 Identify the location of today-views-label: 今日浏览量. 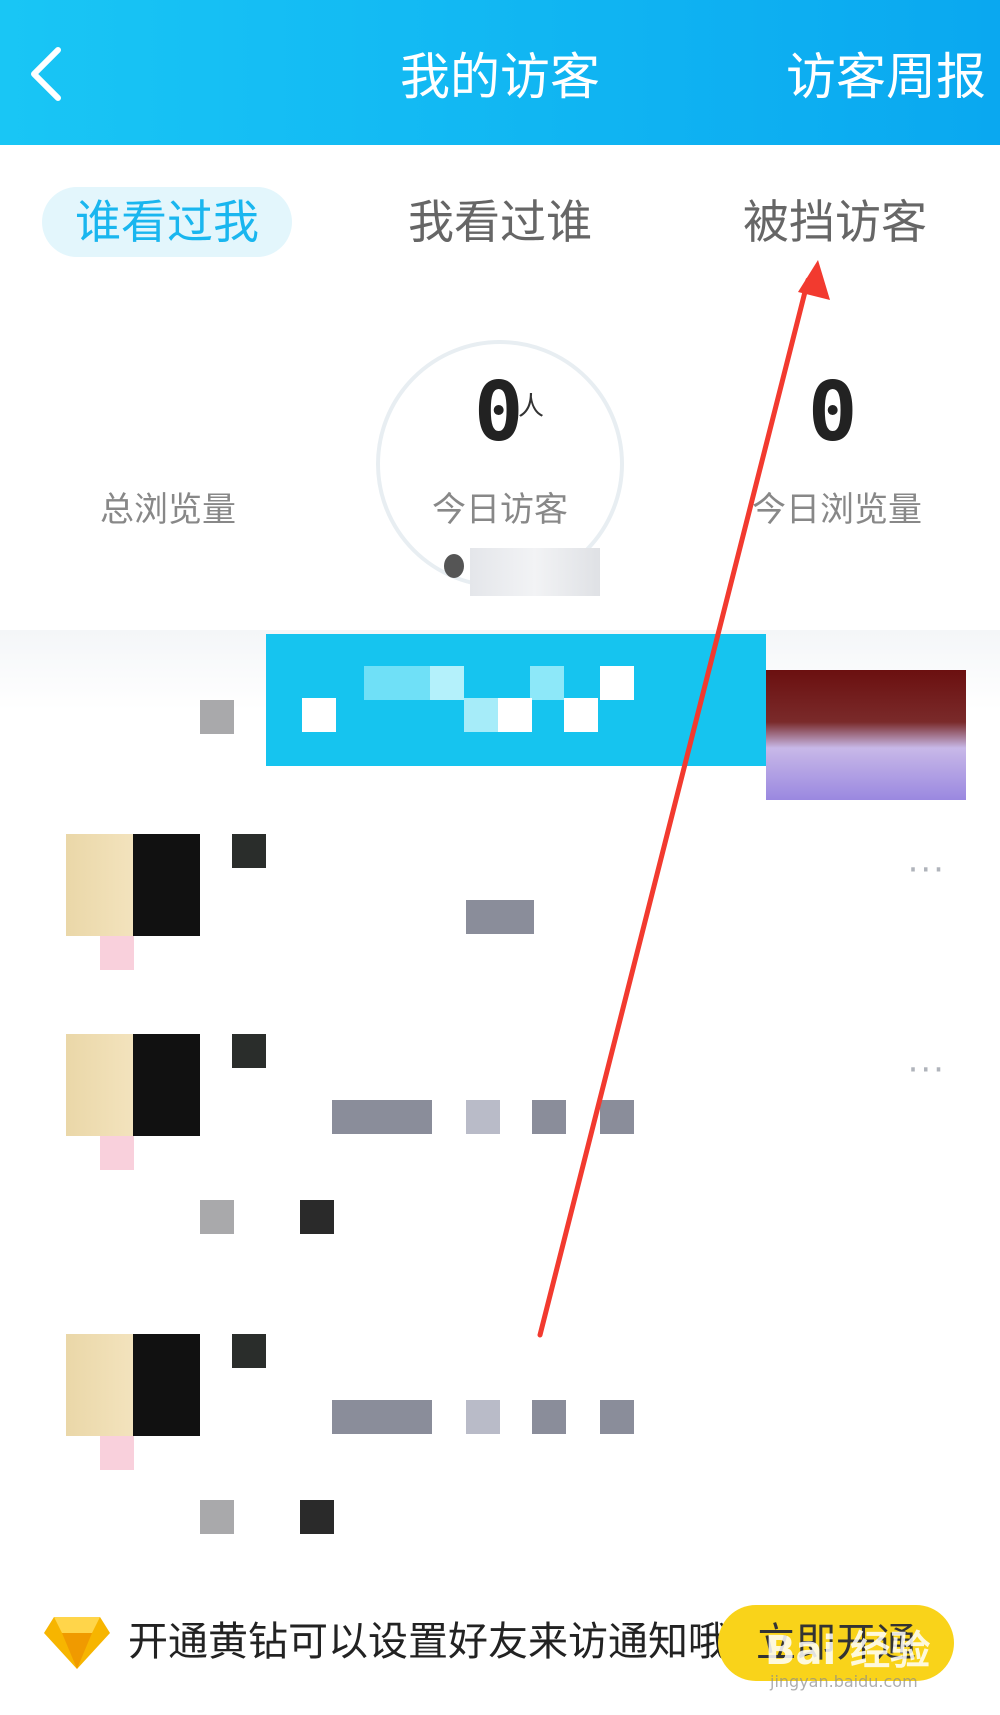
(837, 510).